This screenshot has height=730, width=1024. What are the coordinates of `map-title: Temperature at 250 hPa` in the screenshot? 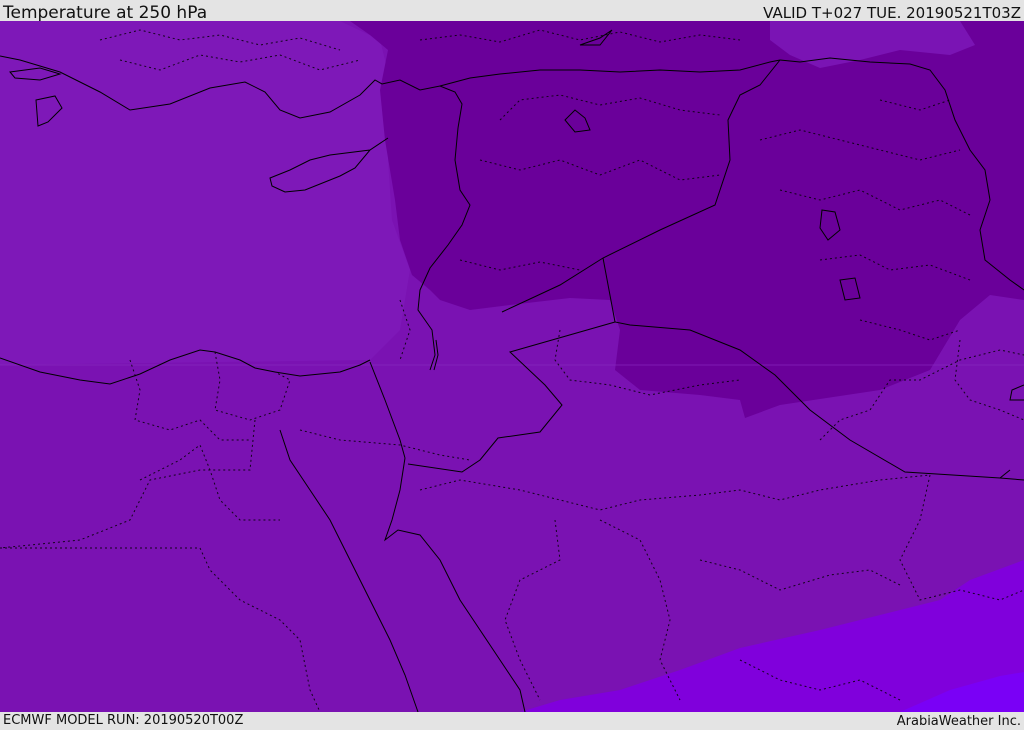 It's located at (105, 13).